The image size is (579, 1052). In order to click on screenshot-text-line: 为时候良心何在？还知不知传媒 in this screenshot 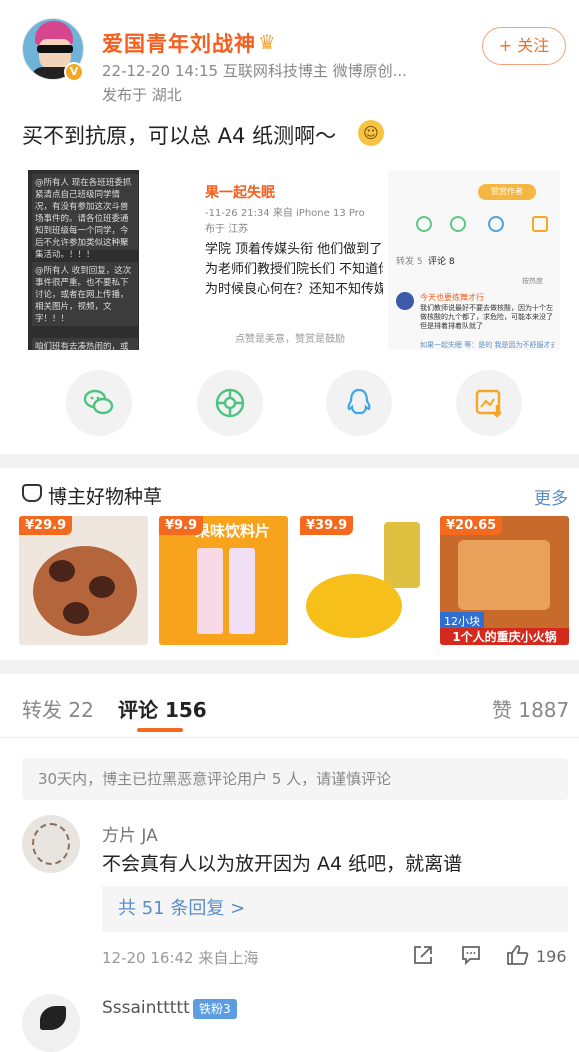, I will do `click(294, 289)`.